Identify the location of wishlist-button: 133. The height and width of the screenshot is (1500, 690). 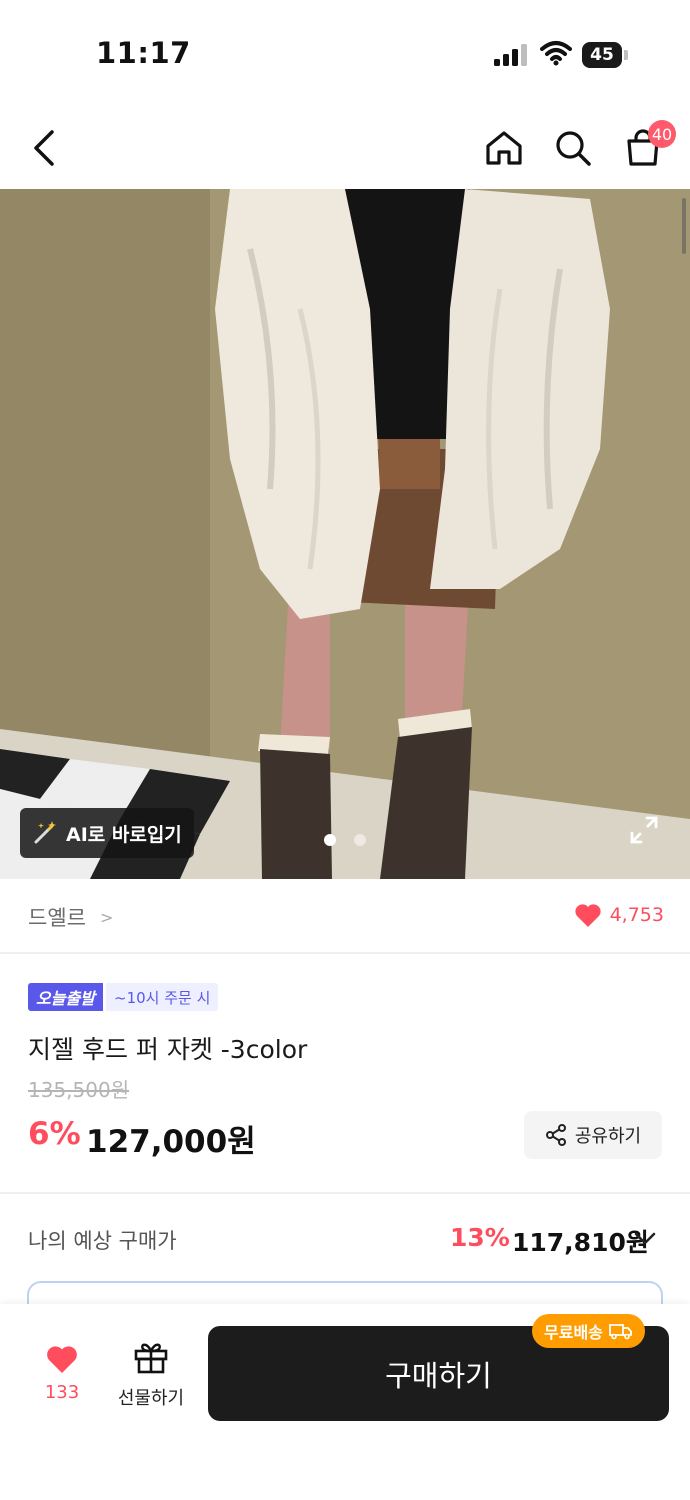
(62, 1377).